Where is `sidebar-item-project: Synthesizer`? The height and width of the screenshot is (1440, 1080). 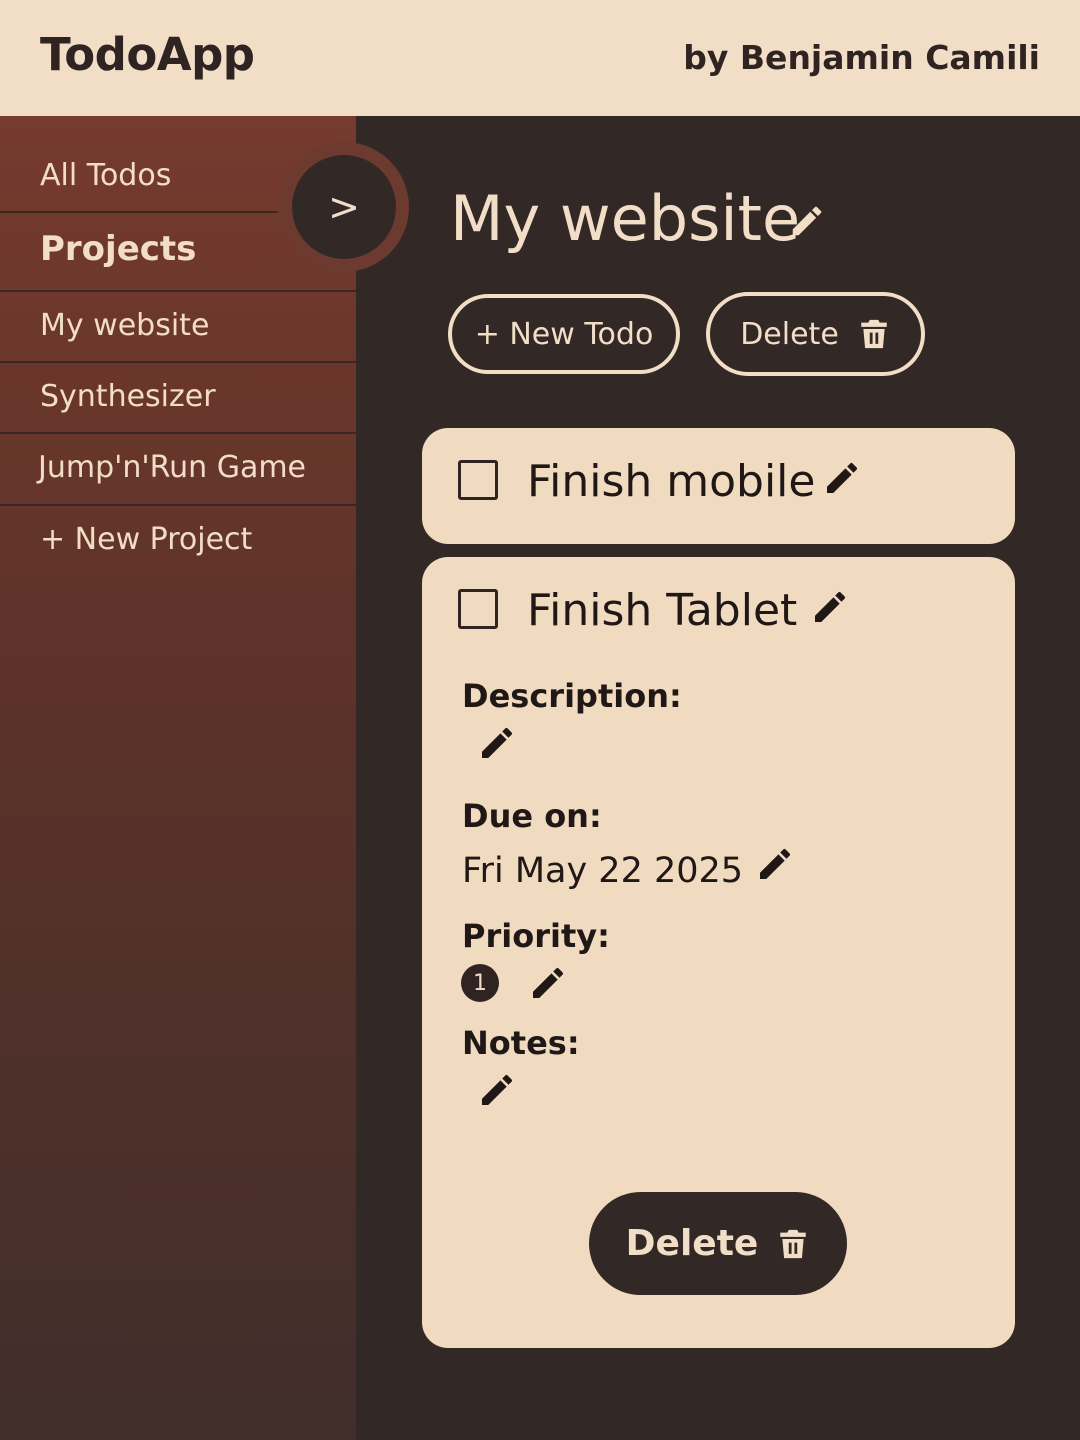
sidebar-item-project: Synthesizer is located at coordinates (178, 398).